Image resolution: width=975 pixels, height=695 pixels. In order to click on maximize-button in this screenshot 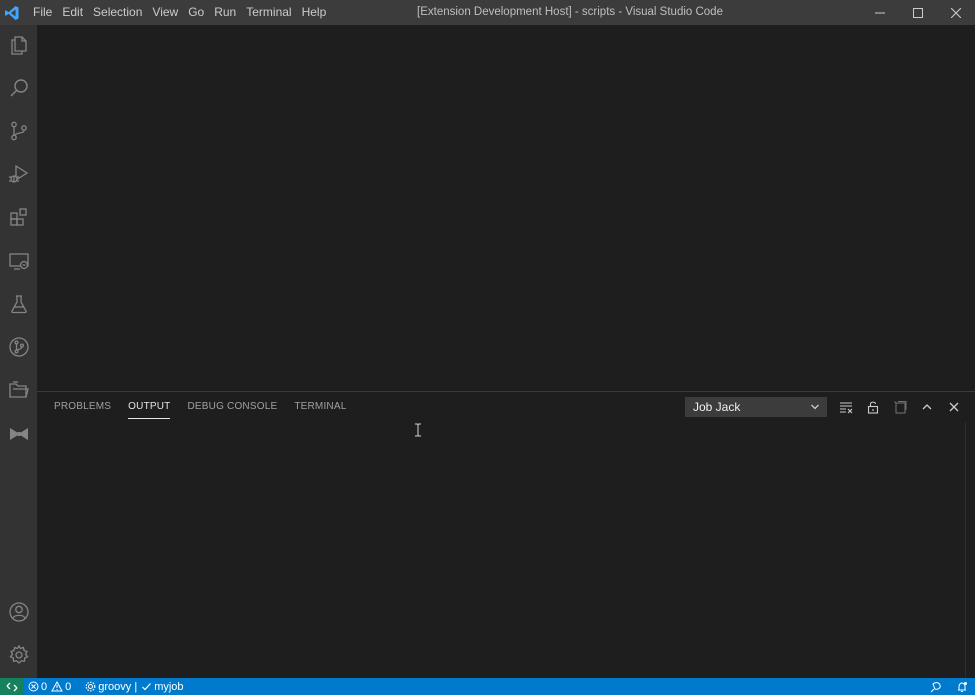, I will do `click(918, 12)`.